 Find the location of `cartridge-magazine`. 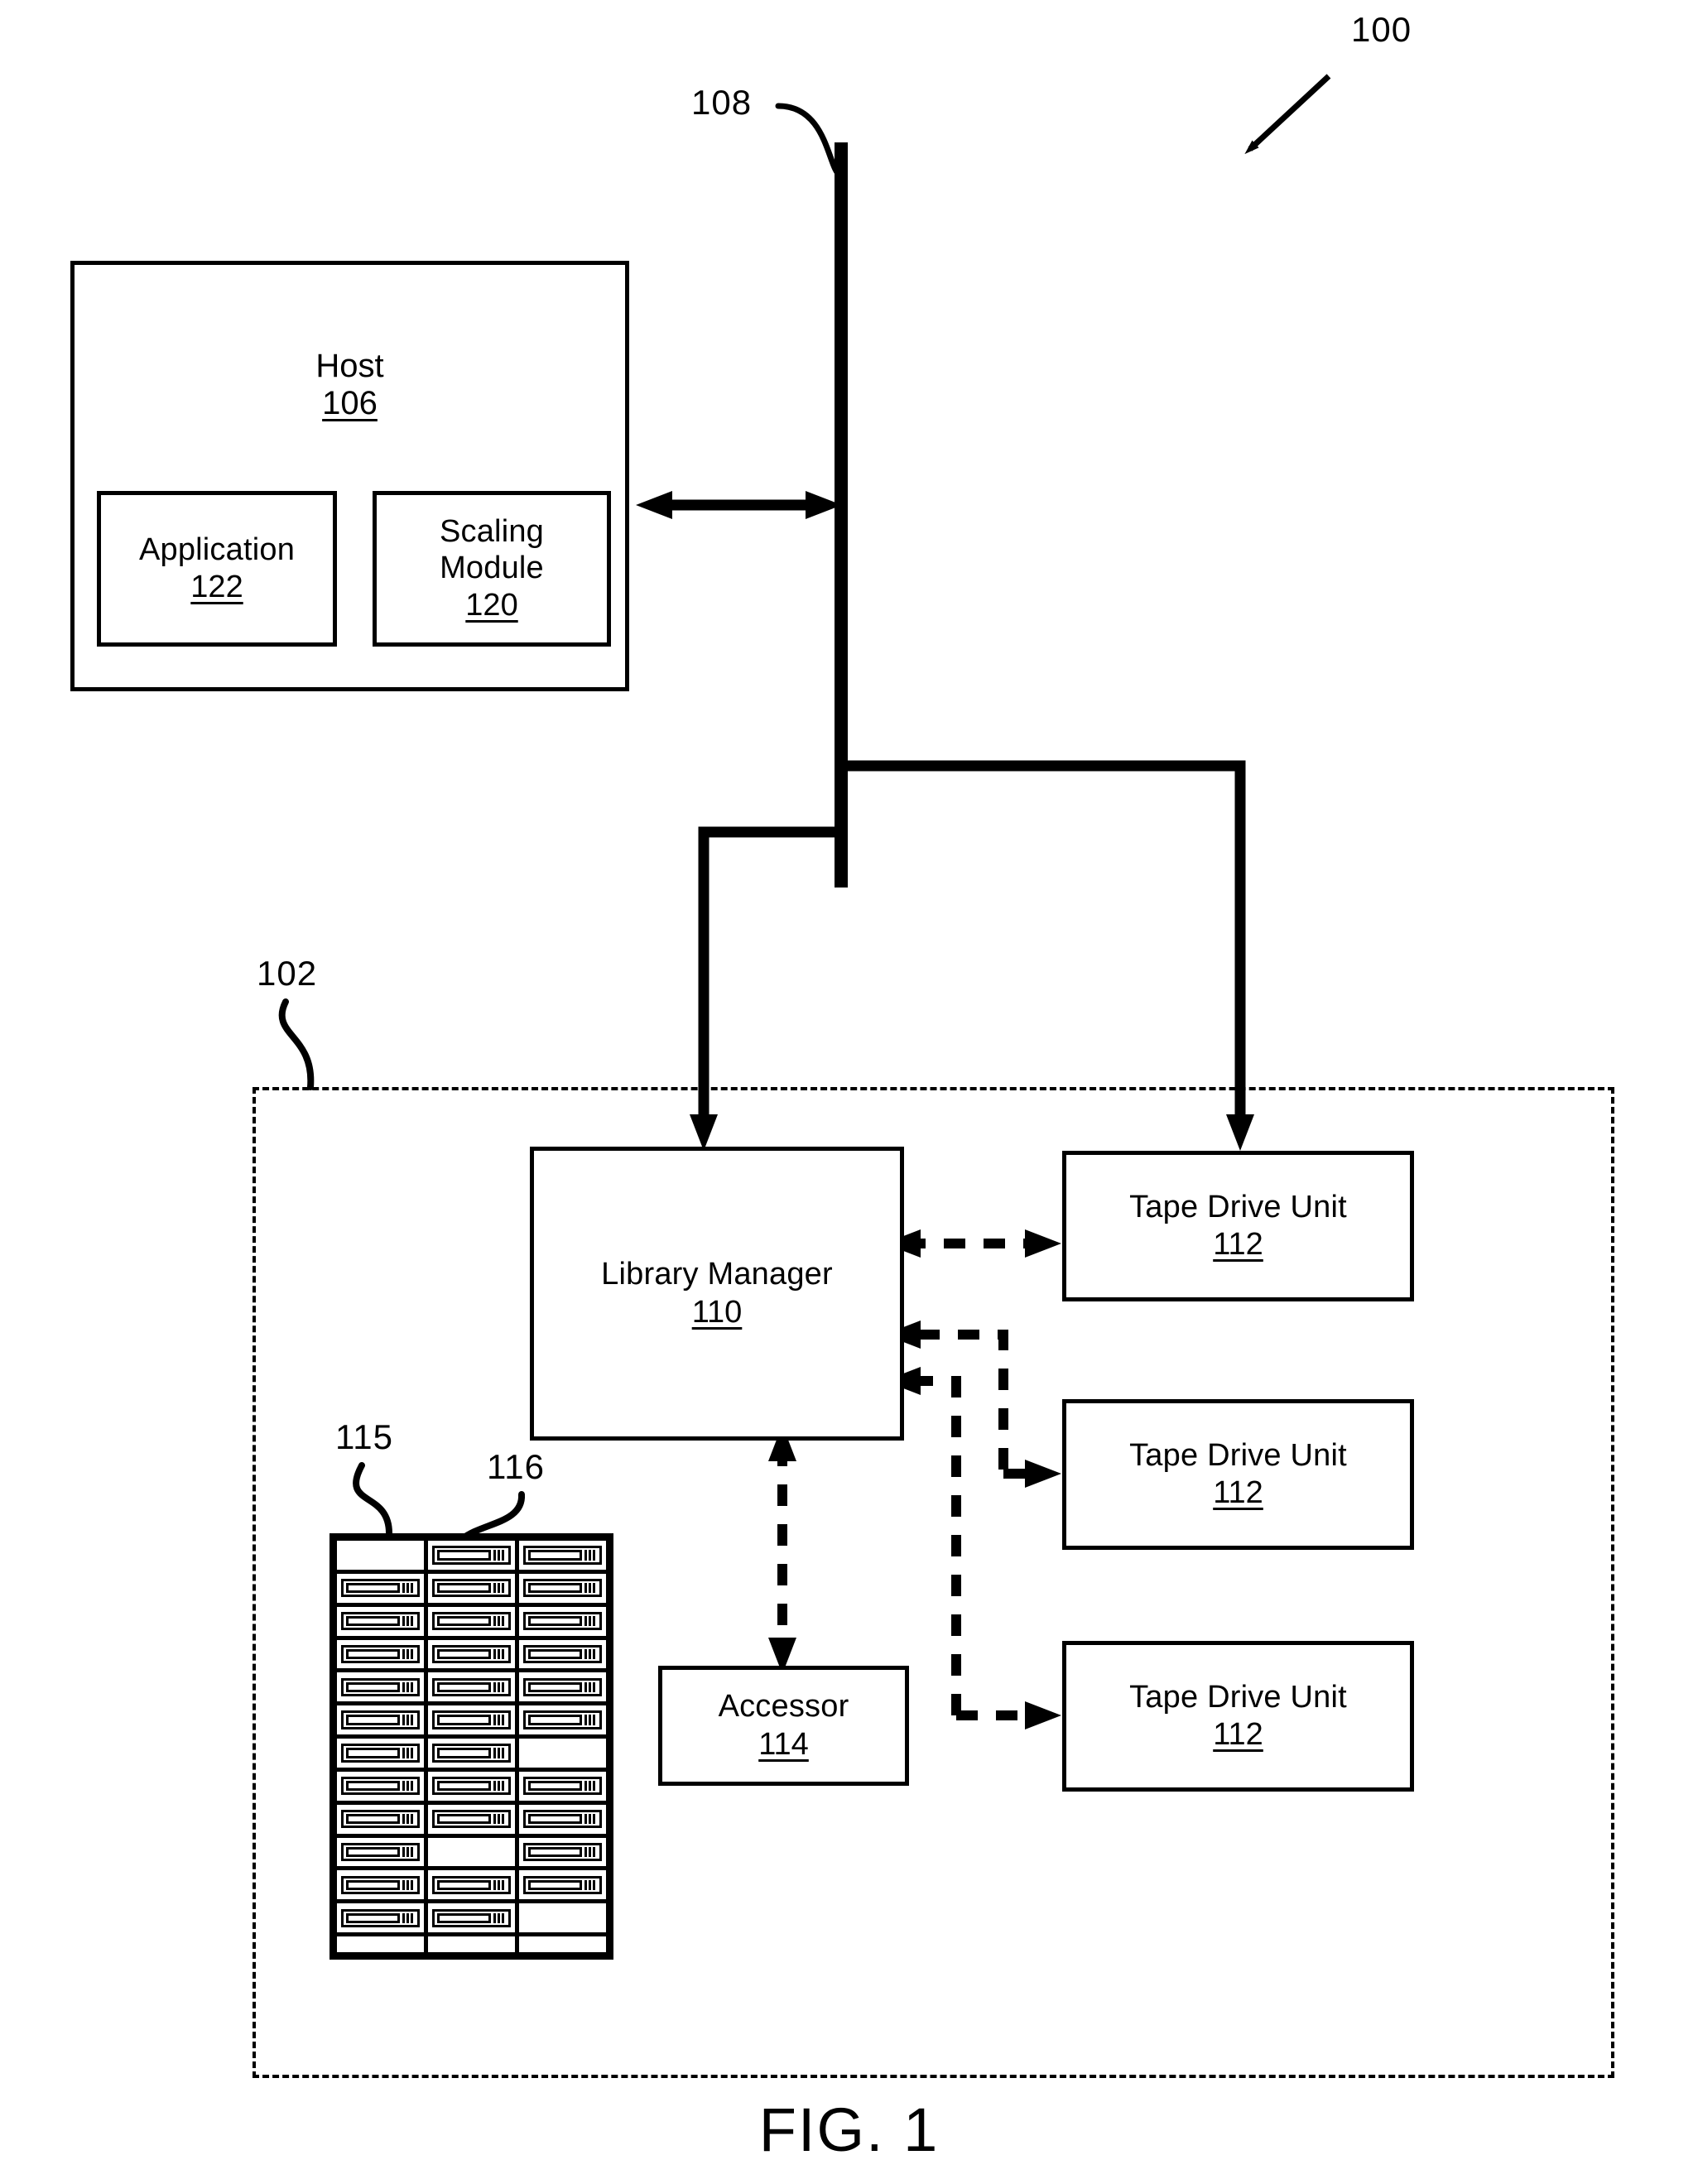

cartridge-magazine is located at coordinates (471, 1746).